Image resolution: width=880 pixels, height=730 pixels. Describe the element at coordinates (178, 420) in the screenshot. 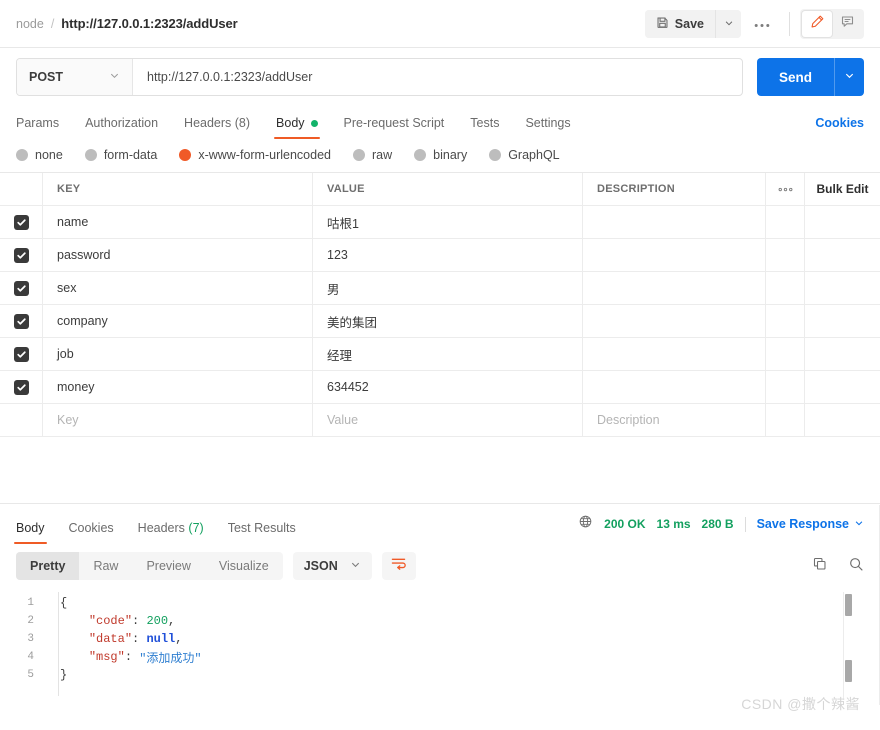

I see `empty-row-key-input: Key` at that location.